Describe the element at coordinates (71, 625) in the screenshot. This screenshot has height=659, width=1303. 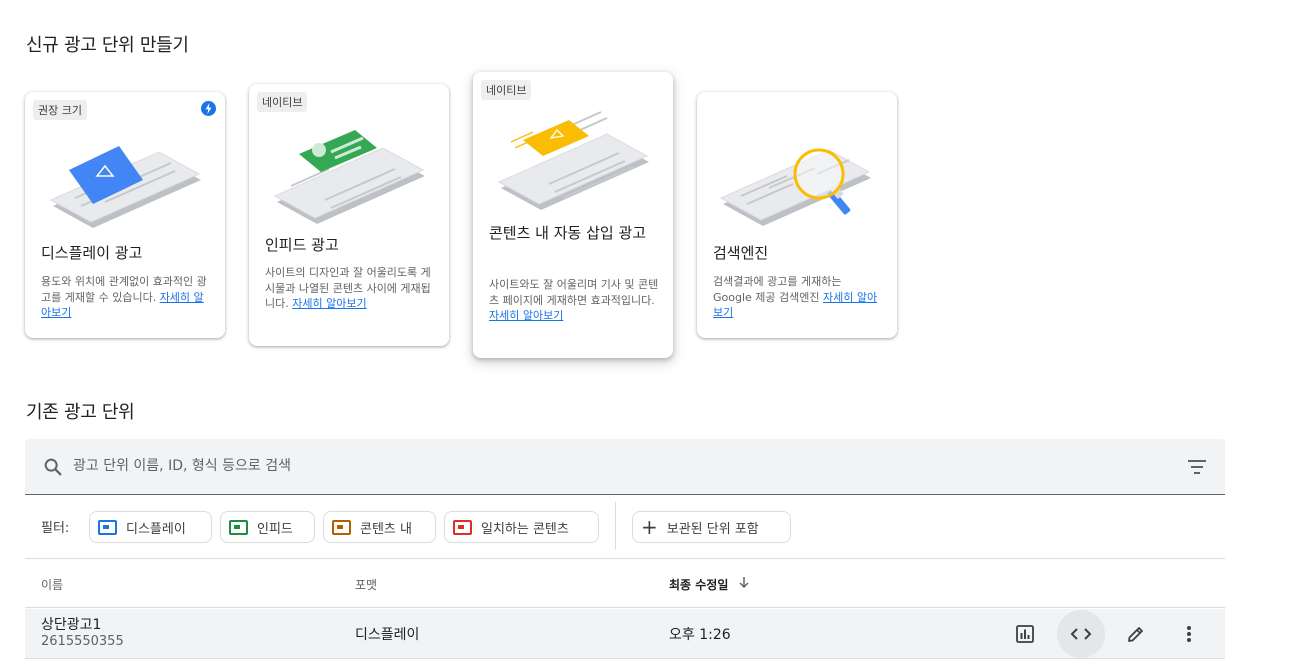
I see `ad-unit-name: 상단광고1` at that location.